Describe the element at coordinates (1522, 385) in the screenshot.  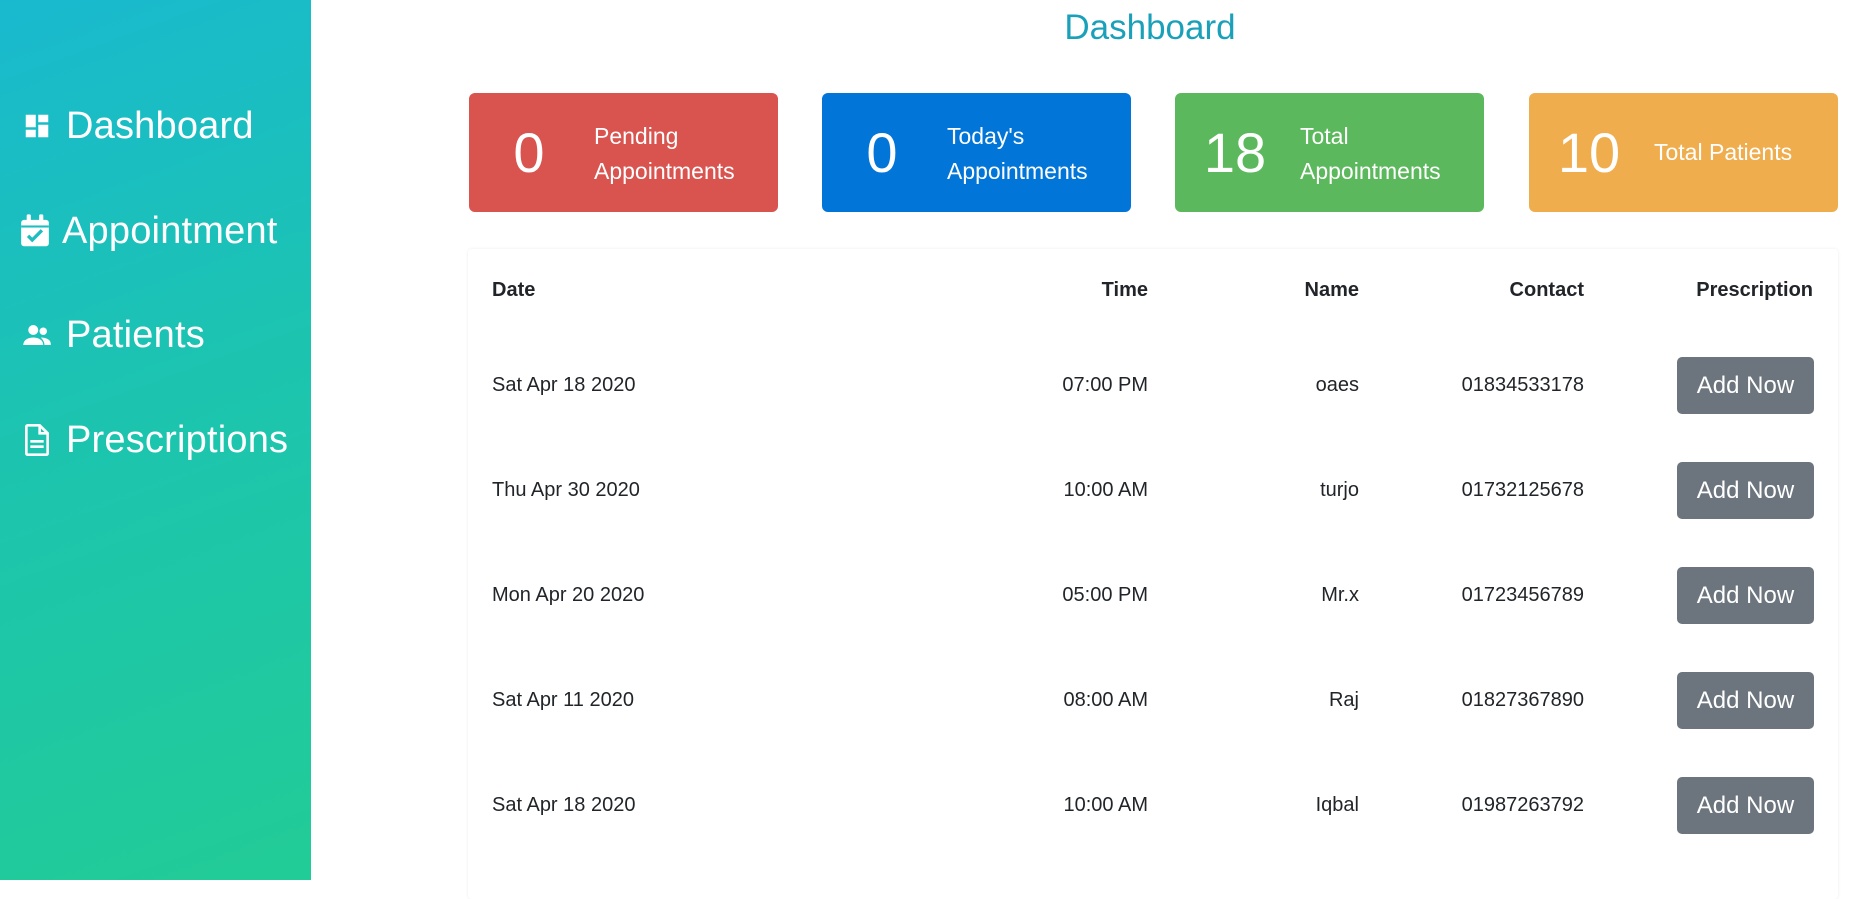
I see `cell-contact: 01834533178` at that location.